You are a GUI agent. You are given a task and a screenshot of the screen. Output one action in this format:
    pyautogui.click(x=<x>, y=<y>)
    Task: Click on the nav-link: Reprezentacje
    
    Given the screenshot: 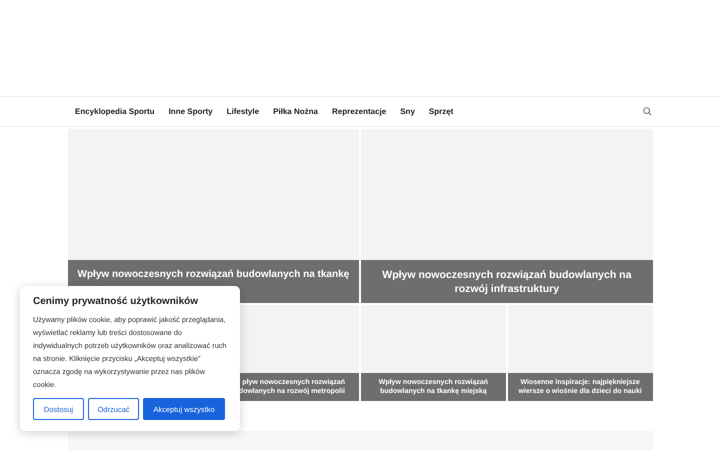 What is the action you would take?
    pyautogui.click(x=359, y=111)
    